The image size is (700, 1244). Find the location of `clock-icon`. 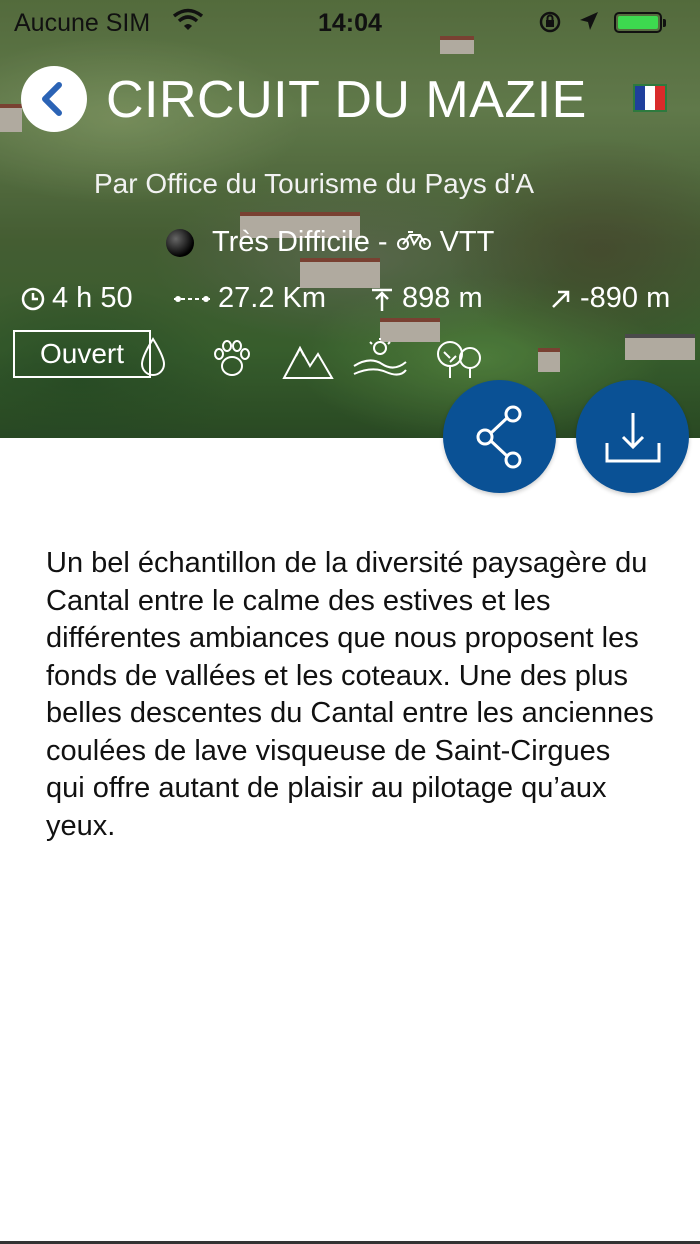

clock-icon is located at coordinates (33, 298).